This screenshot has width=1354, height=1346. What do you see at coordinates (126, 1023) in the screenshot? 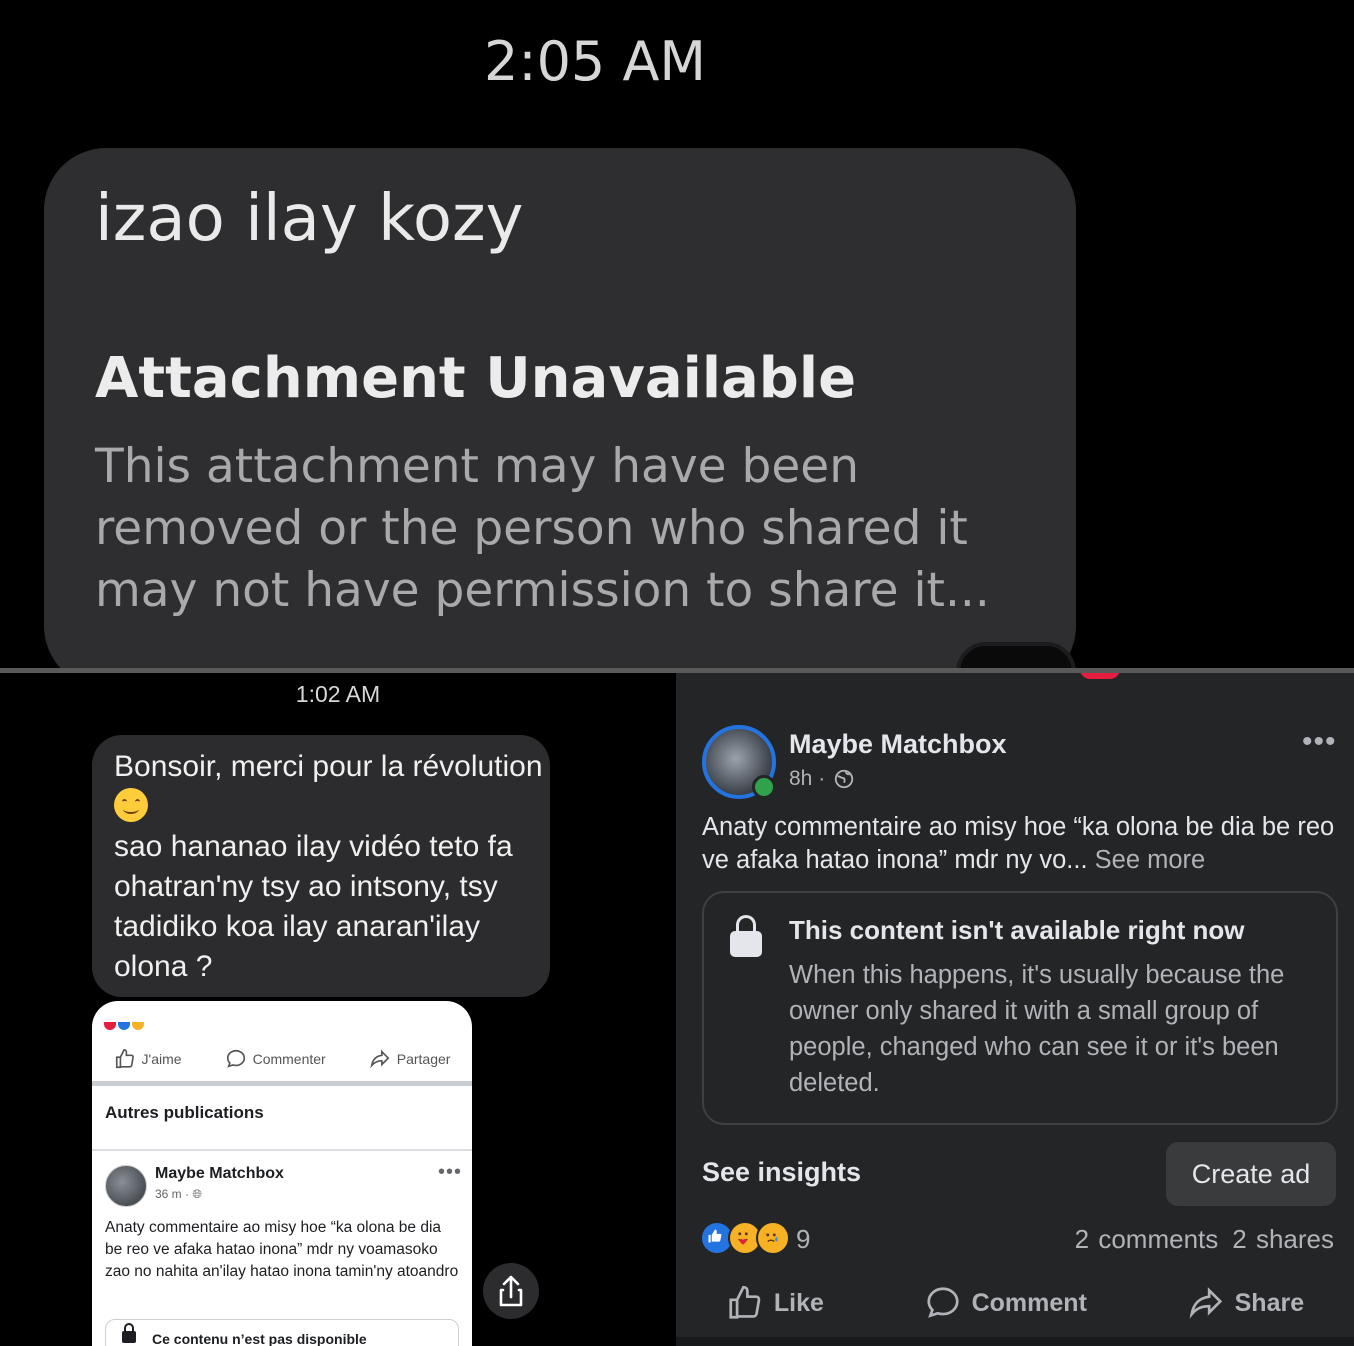
I see `reaction-strip` at bounding box center [126, 1023].